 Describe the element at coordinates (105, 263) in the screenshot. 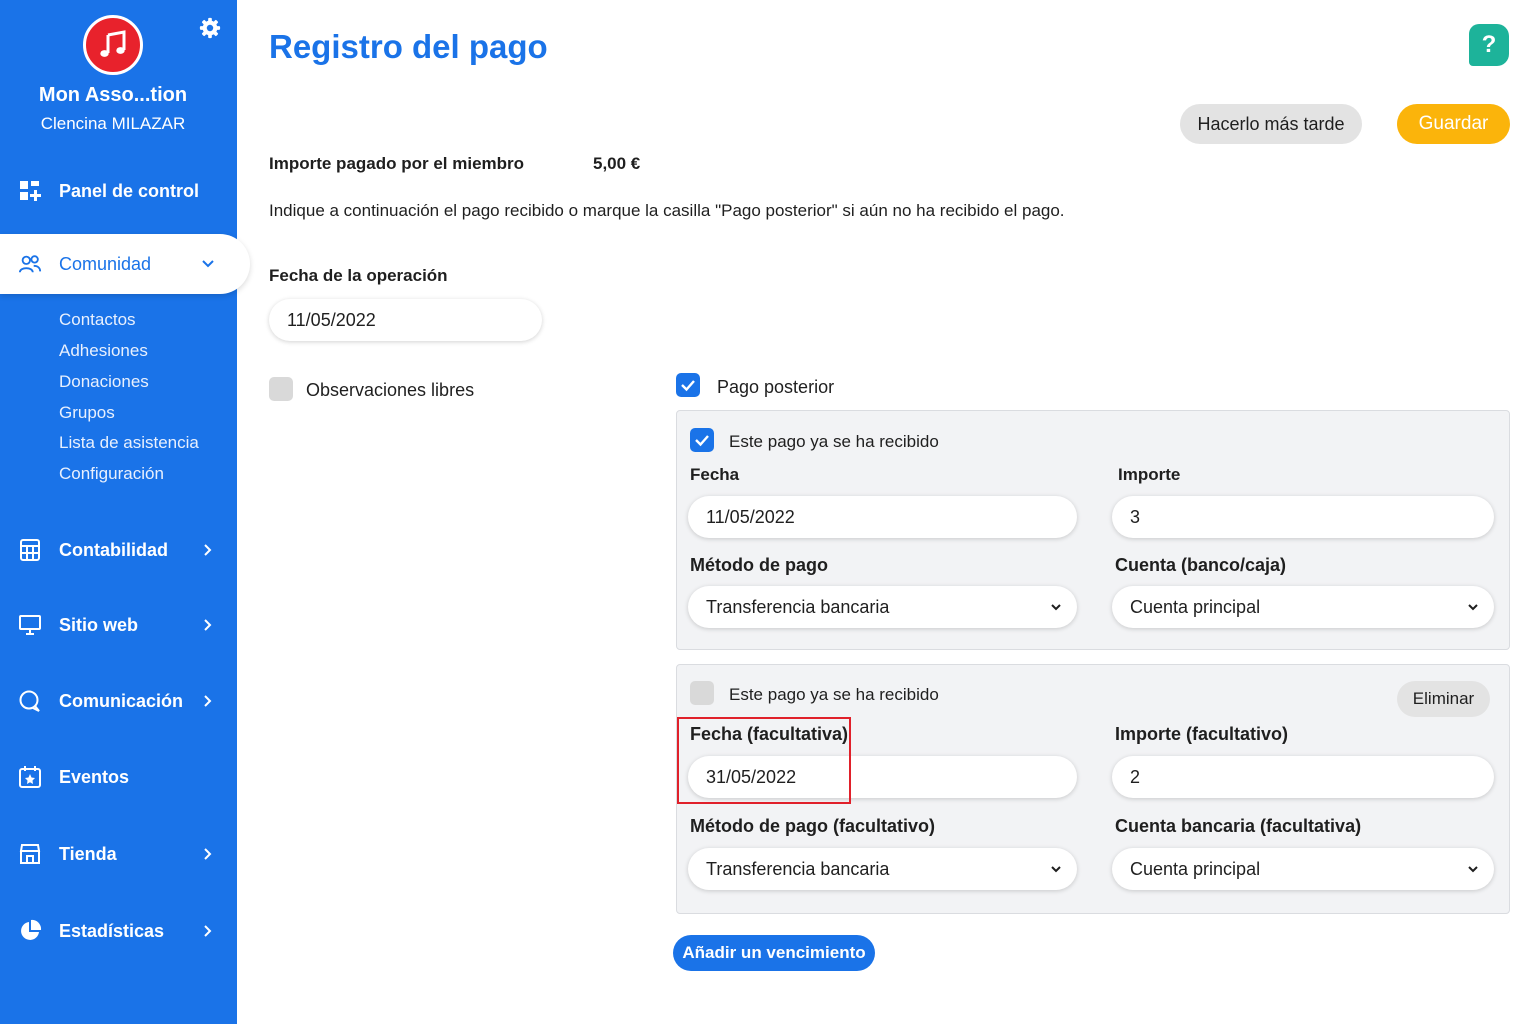

I see `nav-community-label: Comunidad` at that location.